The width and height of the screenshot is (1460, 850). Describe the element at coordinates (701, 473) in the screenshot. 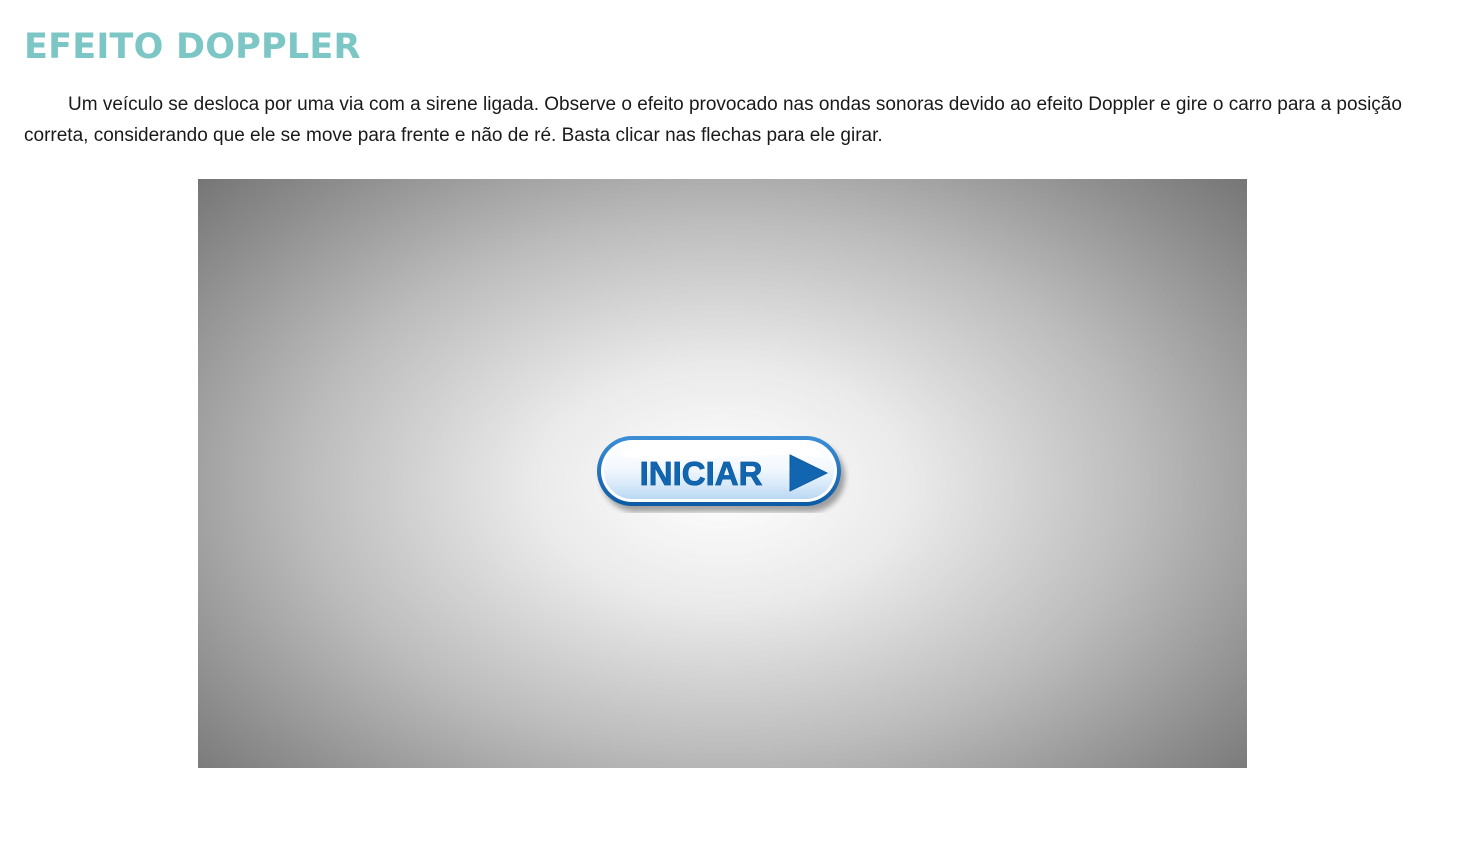

I see `start-button-label: INICIAR` at that location.